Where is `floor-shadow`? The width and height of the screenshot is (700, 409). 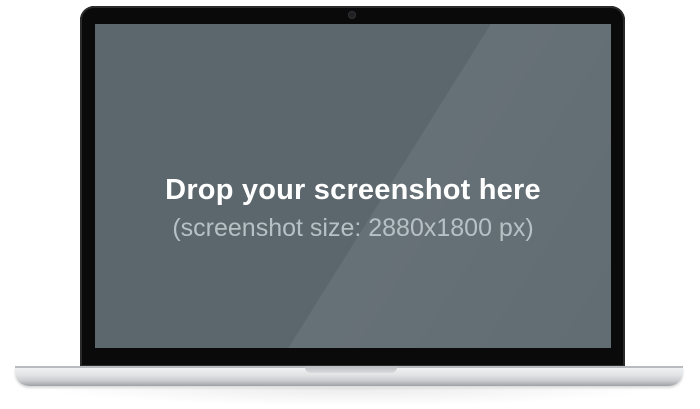
floor-shadow is located at coordinates (350, 397).